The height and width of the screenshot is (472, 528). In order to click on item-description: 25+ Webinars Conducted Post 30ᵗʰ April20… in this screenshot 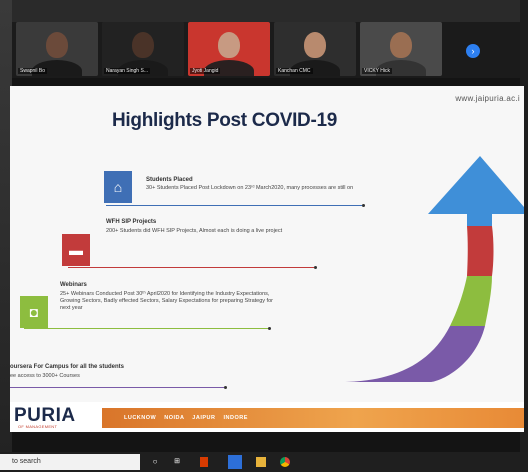, I will do `click(166, 301)`.